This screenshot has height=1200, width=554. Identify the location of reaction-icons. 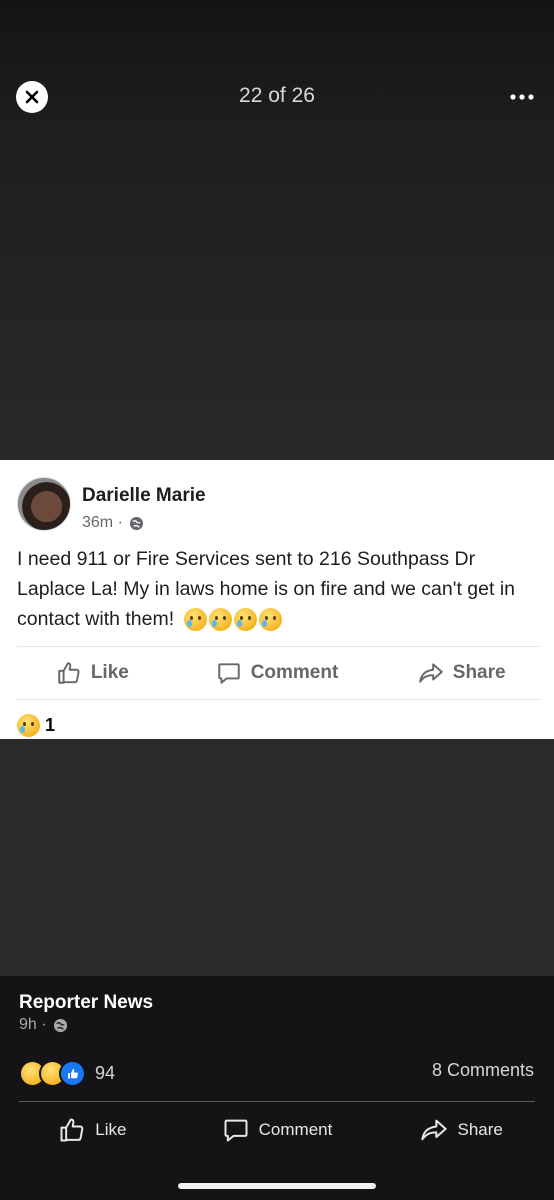
(52, 1073).